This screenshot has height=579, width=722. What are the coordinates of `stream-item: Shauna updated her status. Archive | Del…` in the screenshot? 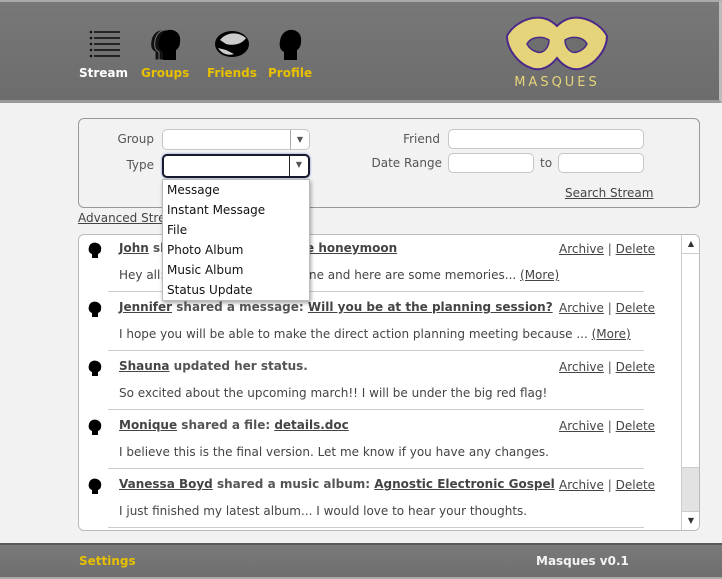 It's located at (379, 382).